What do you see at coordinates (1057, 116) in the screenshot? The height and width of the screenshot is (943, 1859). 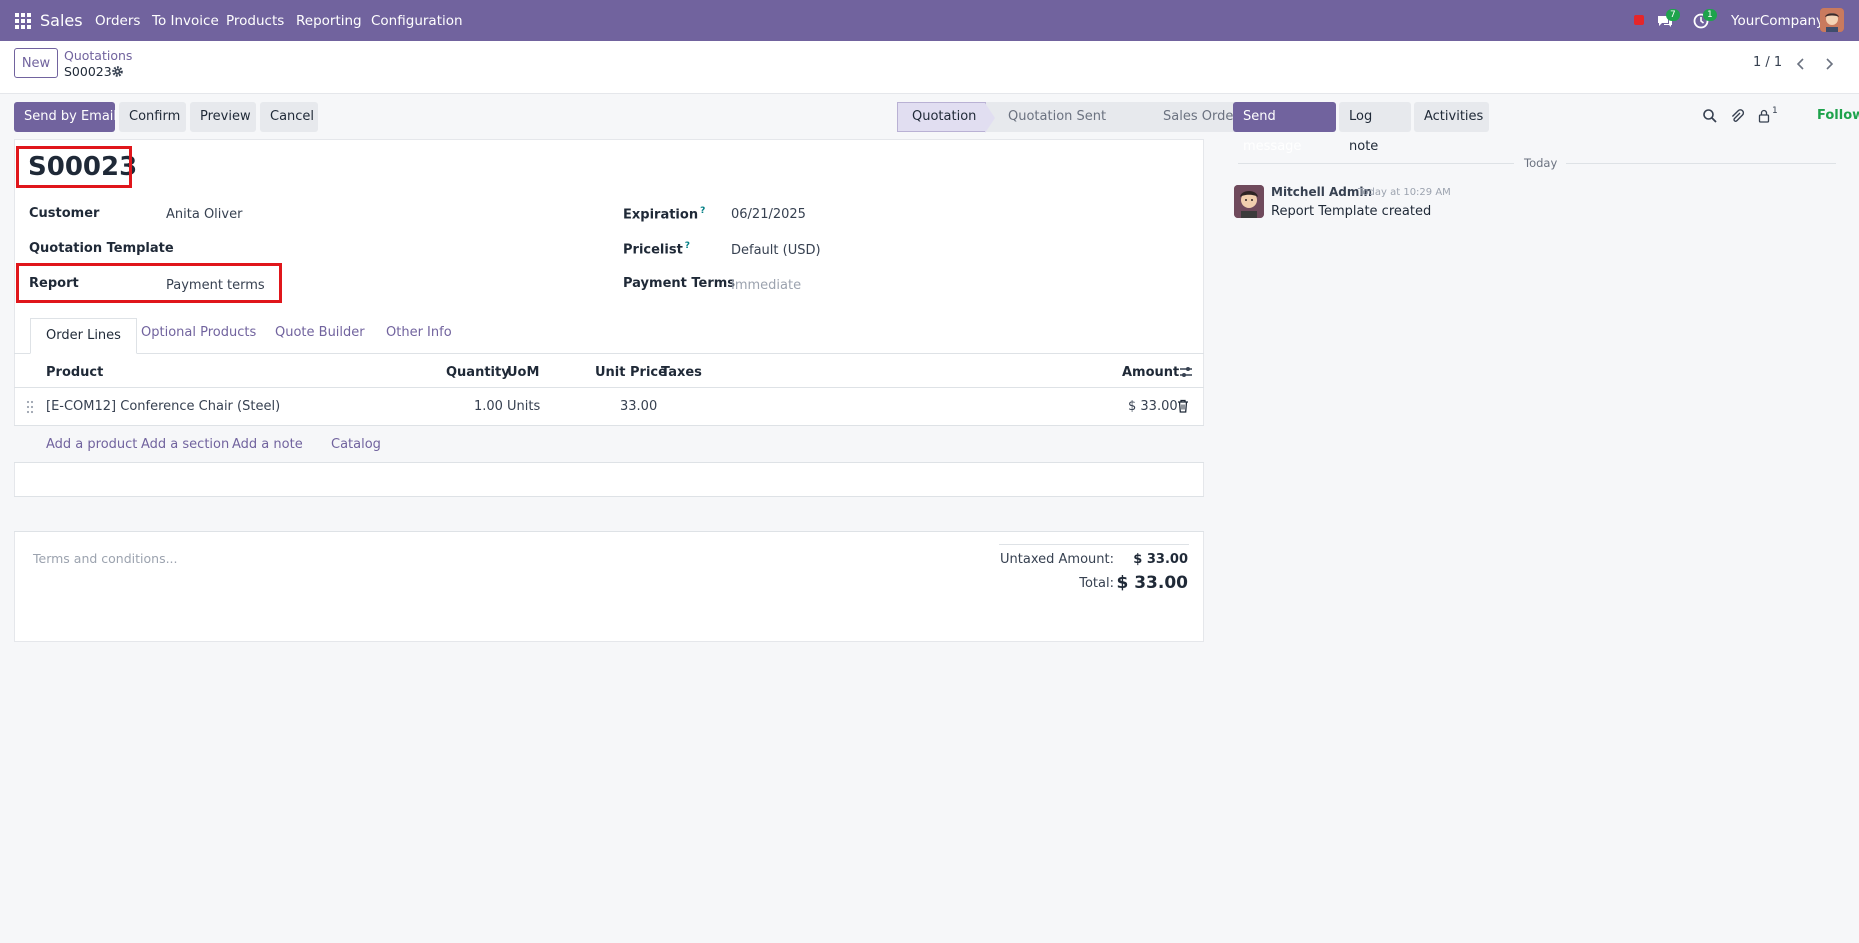 I see `stage-quotation-sent-label: Quotation Sent` at bounding box center [1057, 116].